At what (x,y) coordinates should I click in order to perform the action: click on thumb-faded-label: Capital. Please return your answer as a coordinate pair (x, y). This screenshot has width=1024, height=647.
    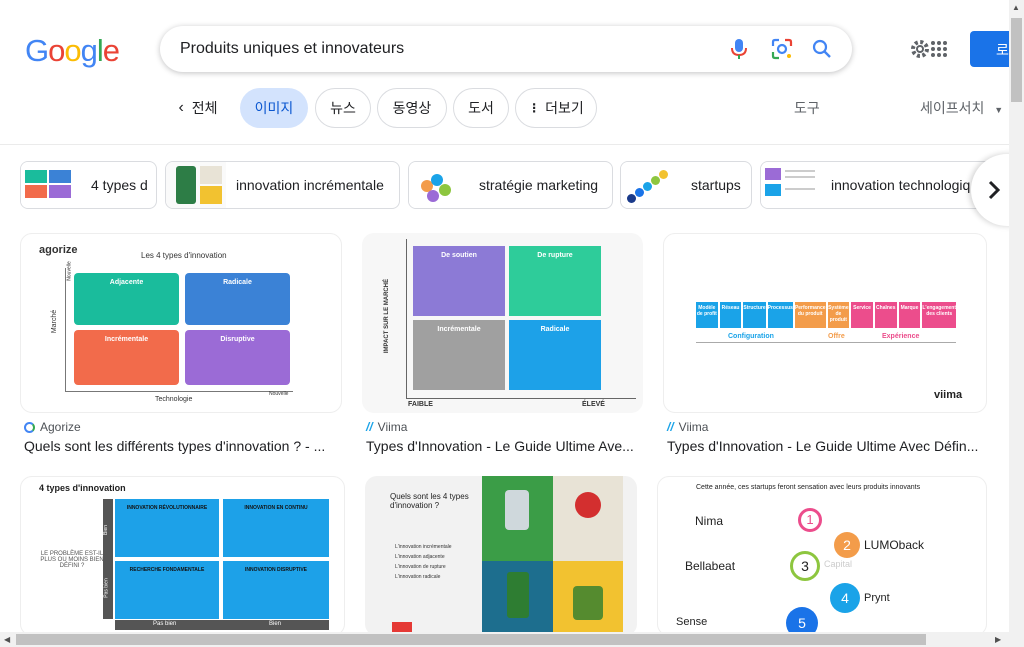
    Looking at the image, I should click on (838, 564).